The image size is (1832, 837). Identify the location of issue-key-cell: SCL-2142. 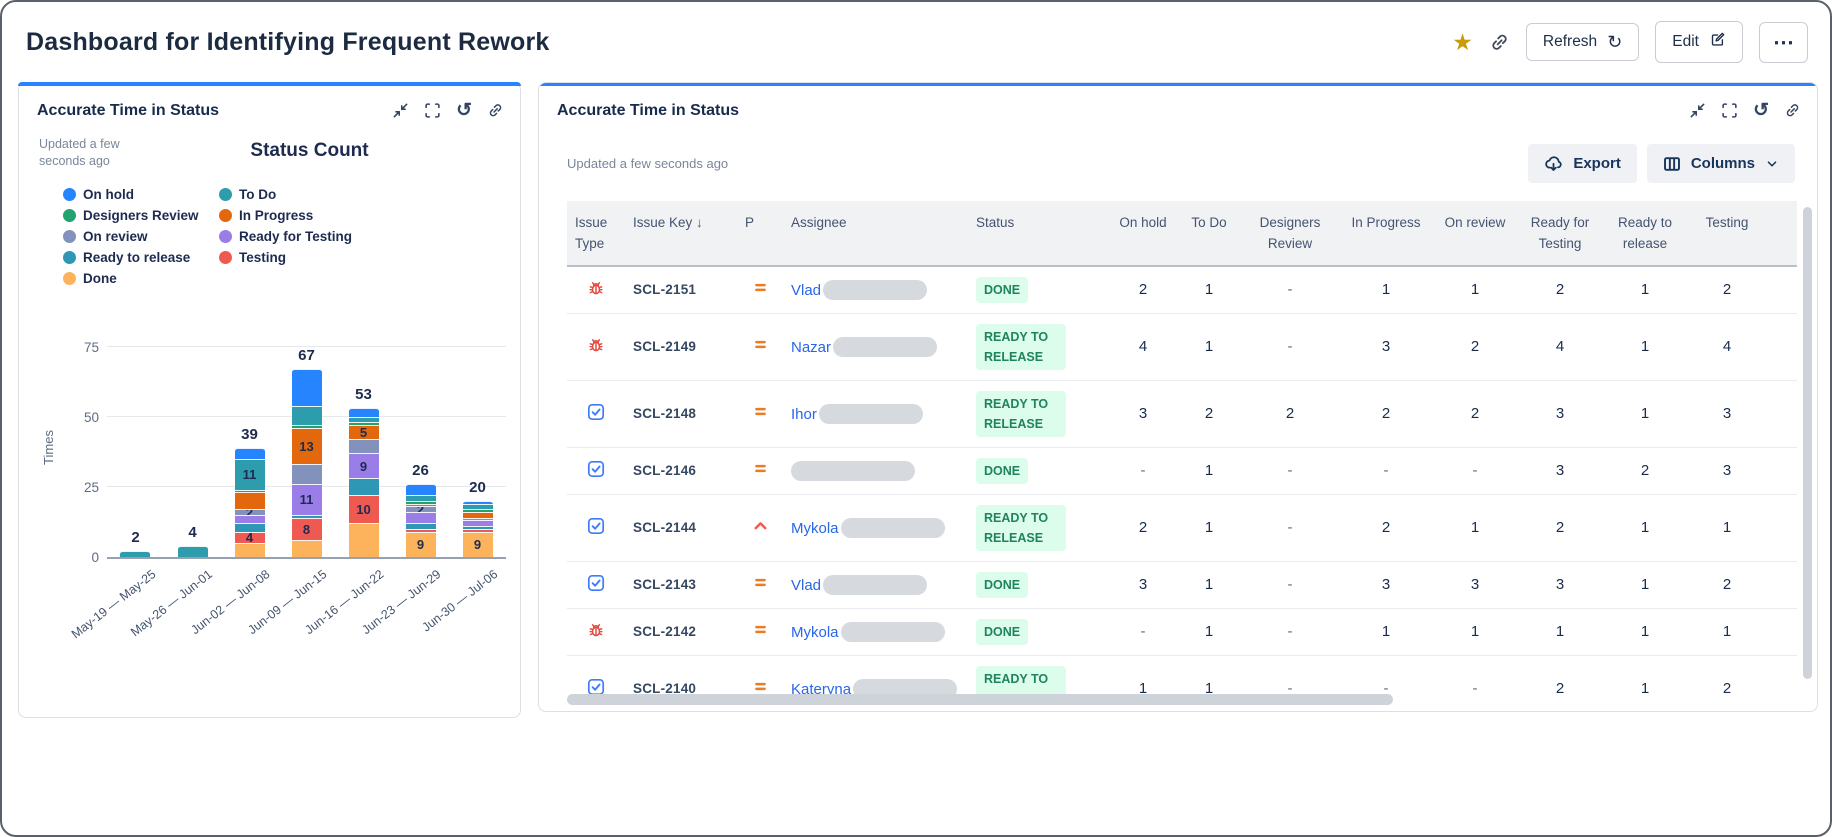
(681, 632).